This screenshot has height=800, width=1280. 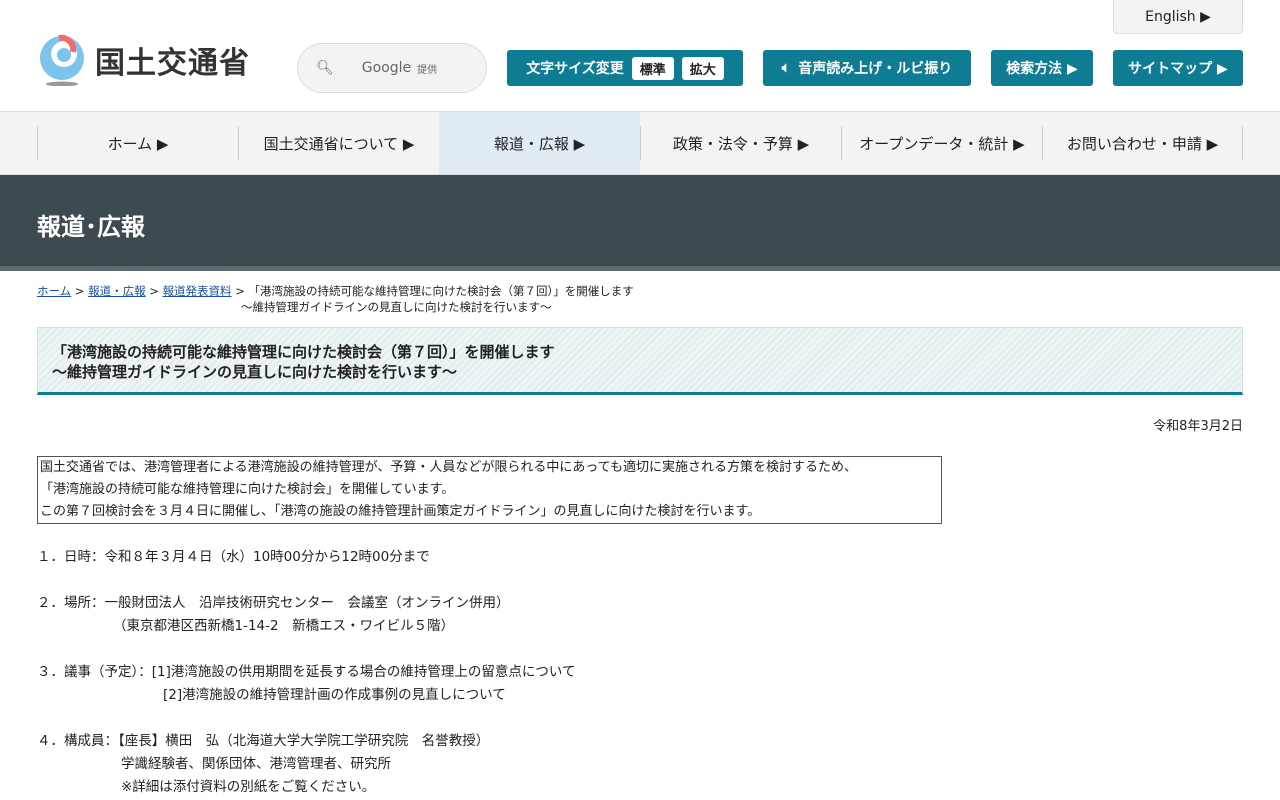 I want to click on title-subline: ～維持管理ガイドラインの見直しに向けた検討を行います～, so click(x=255, y=372).